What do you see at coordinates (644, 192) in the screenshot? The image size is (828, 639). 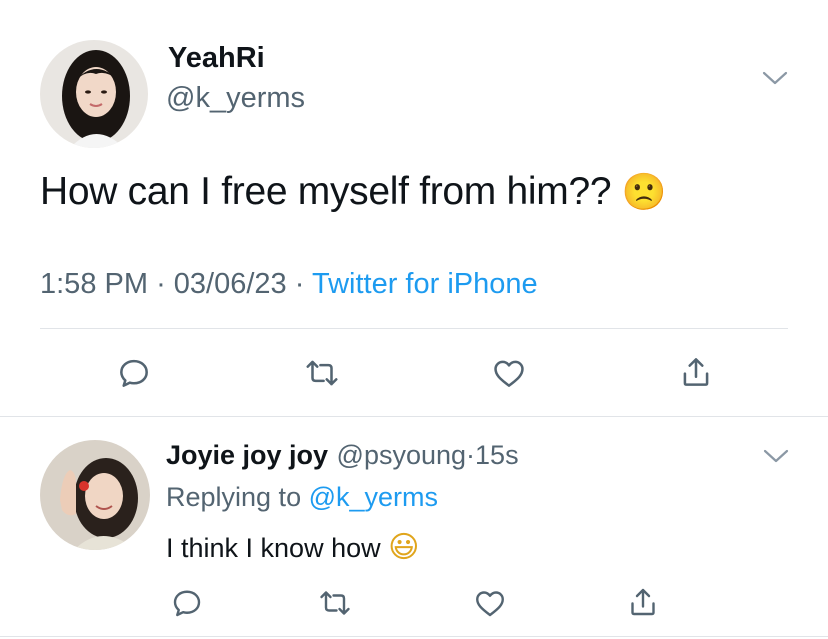 I see `tweet-emoji: 🙁` at bounding box center [644, 192].